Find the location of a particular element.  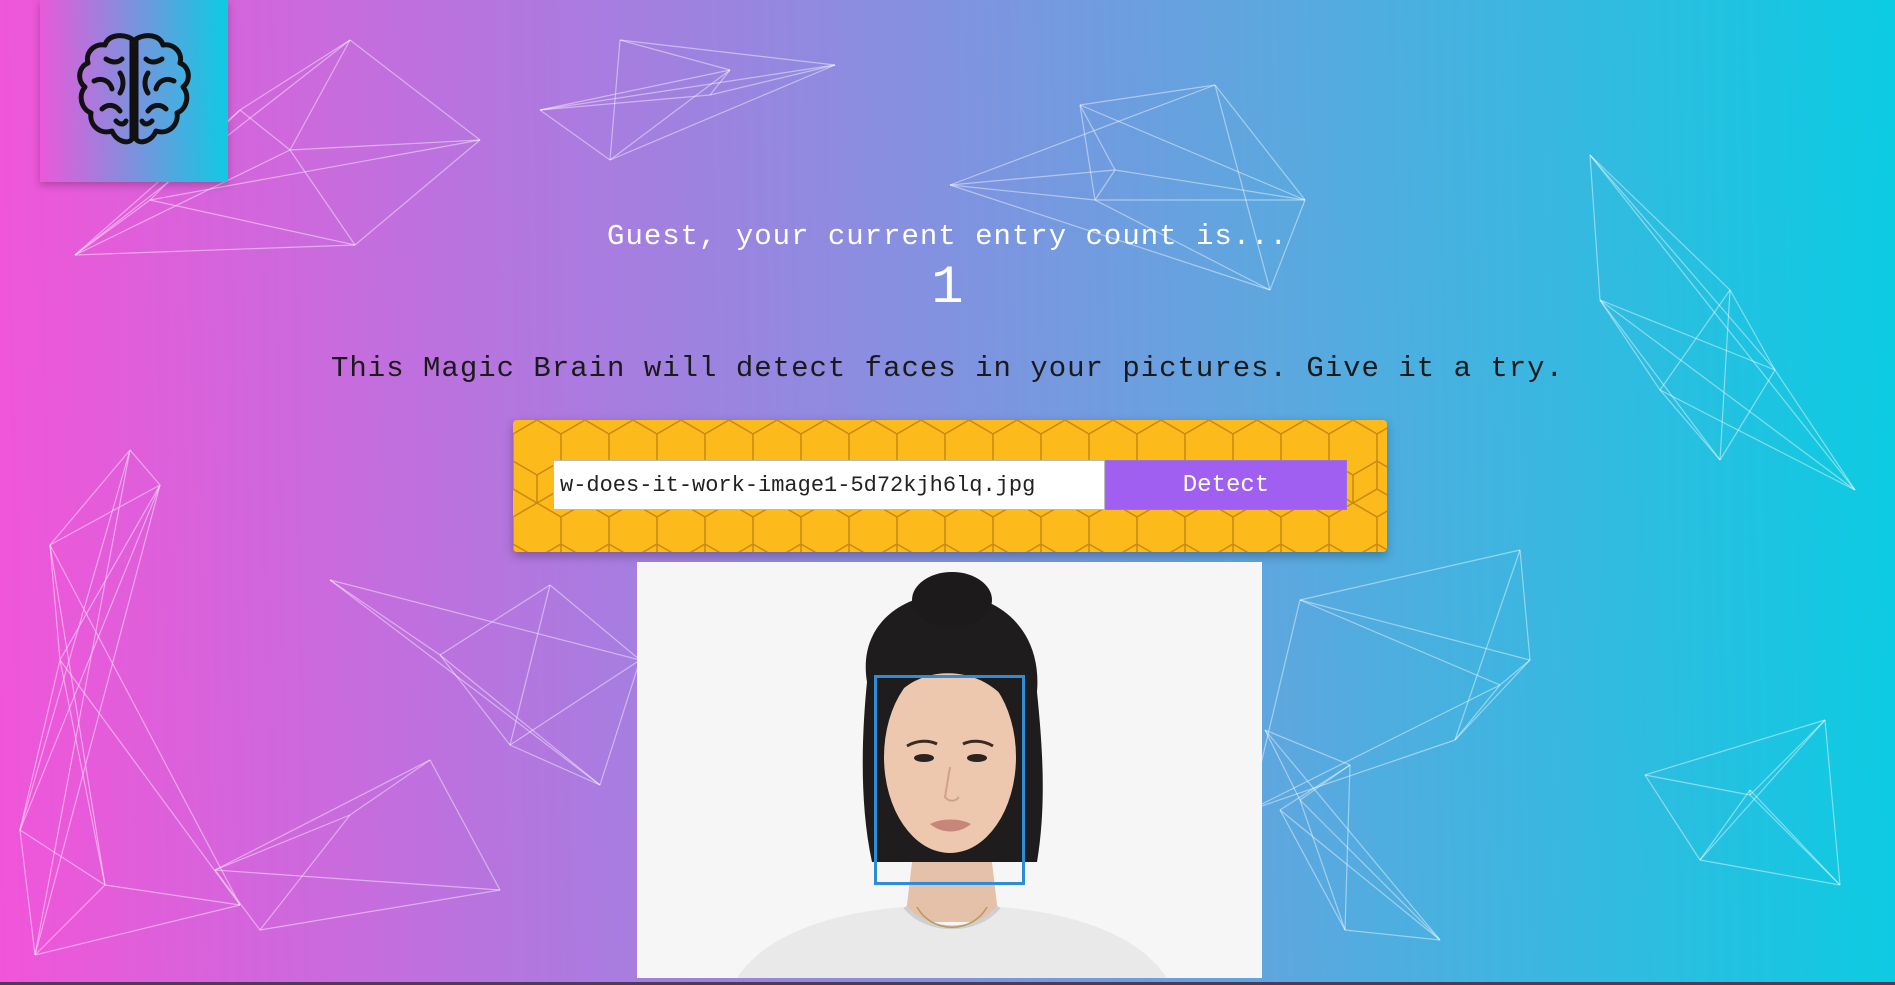

uploaded-photo is located at coordinates (949, 770).